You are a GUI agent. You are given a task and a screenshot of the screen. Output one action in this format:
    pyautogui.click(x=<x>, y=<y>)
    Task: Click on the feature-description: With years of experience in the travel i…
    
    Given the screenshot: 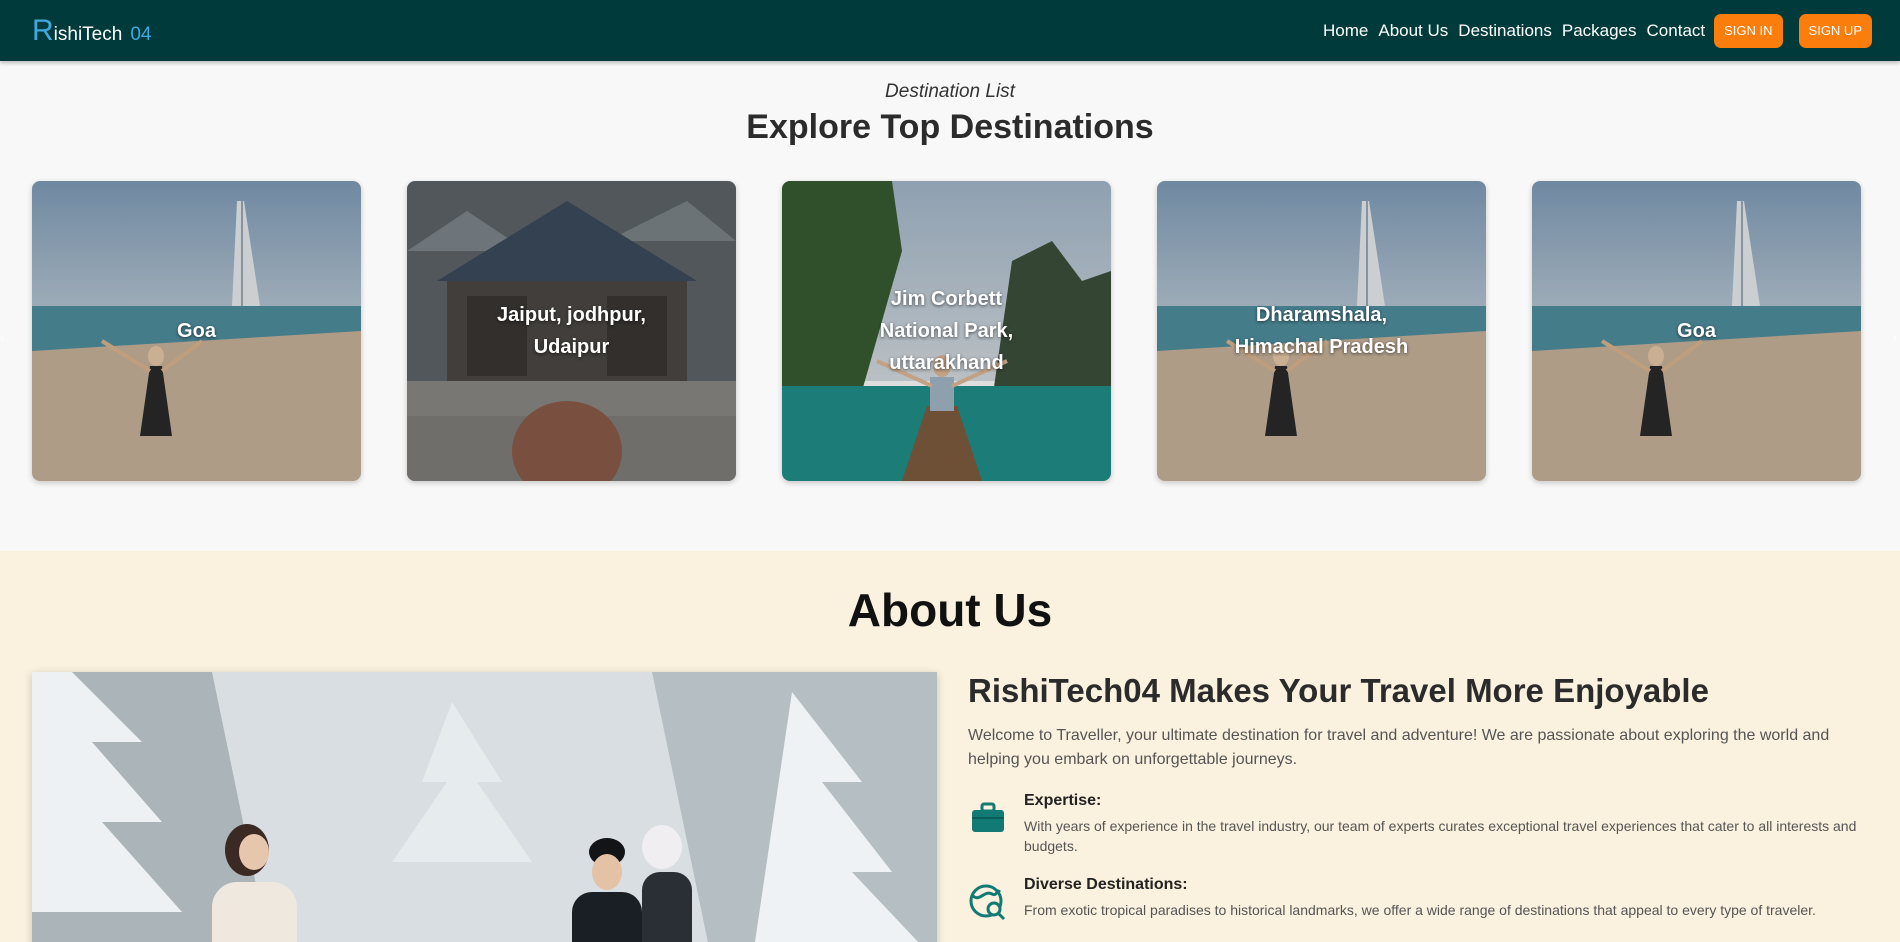 What is the action you would take?
    pyautogui.click(x=1440, y=836)
    